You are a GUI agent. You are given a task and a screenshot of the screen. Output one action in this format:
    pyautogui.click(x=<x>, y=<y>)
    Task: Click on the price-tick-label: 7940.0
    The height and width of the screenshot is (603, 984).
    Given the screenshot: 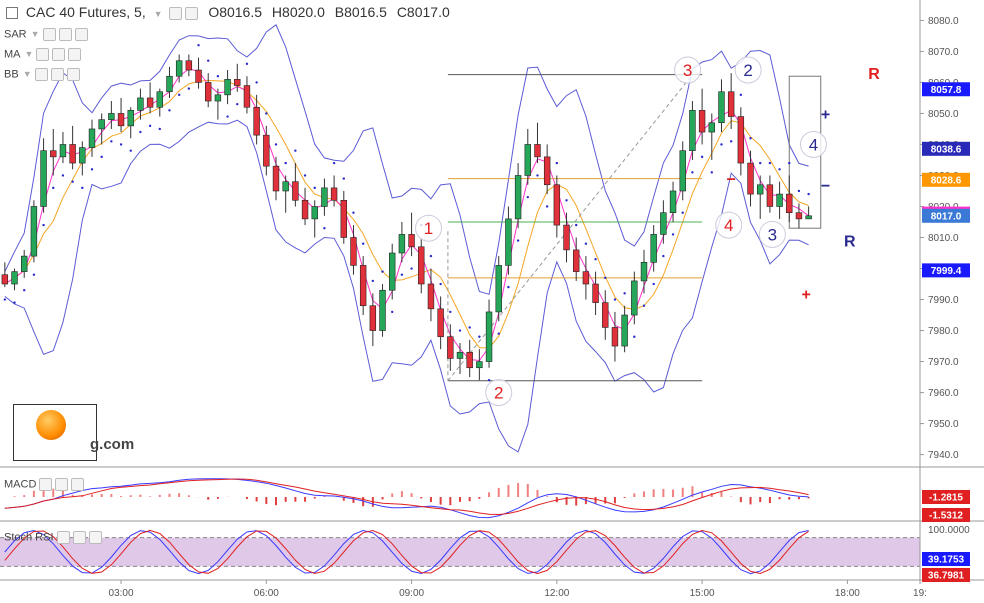 What is the action you would take?
    pyautogui.click(x=943, y=455)
    